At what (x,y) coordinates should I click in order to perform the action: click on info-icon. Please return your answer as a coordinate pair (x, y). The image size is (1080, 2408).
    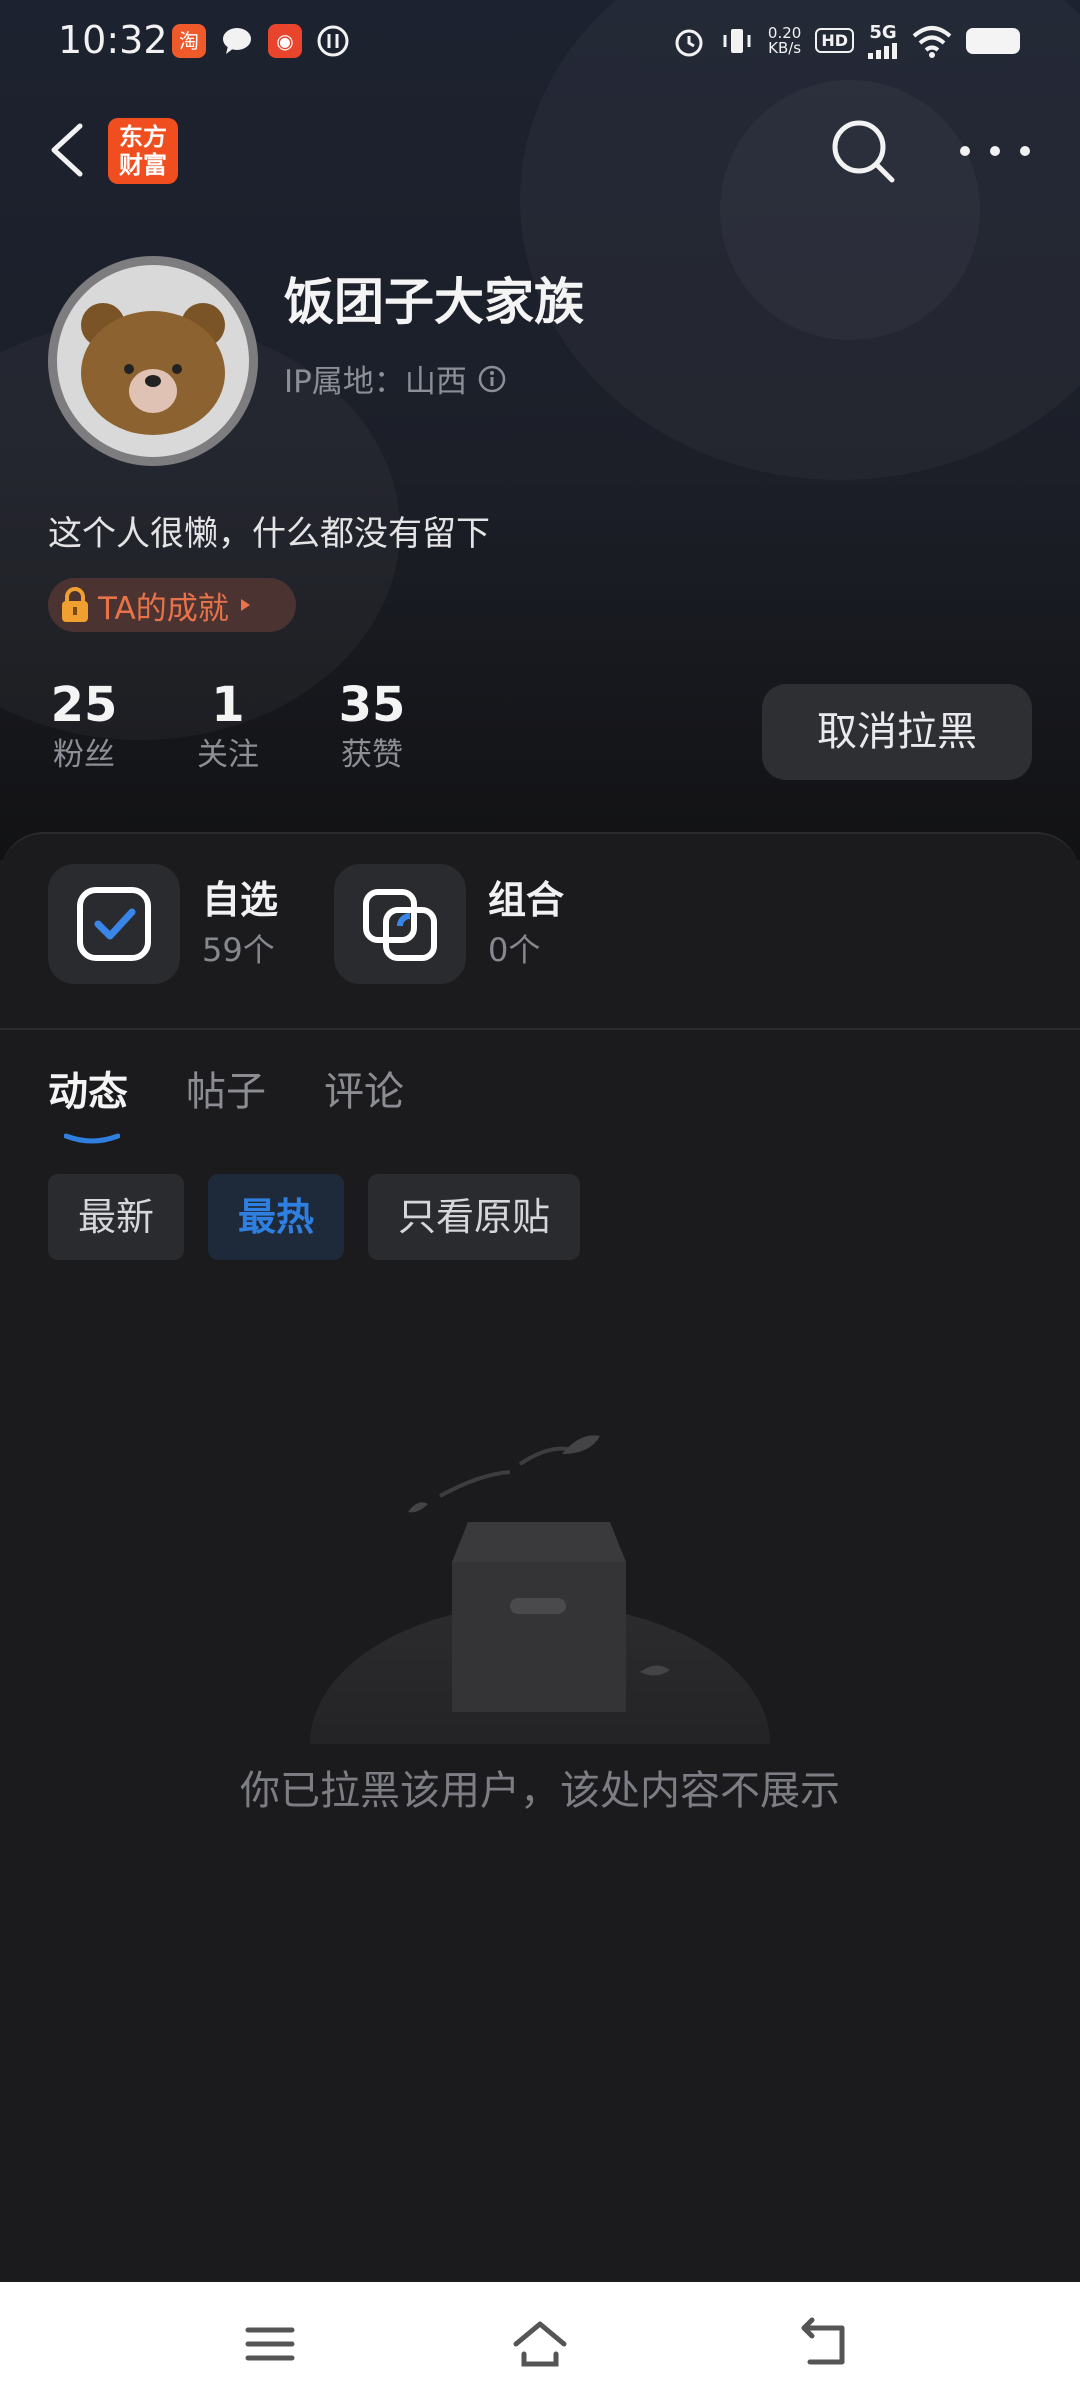
    Looking at the image, I should click on (492, 379).